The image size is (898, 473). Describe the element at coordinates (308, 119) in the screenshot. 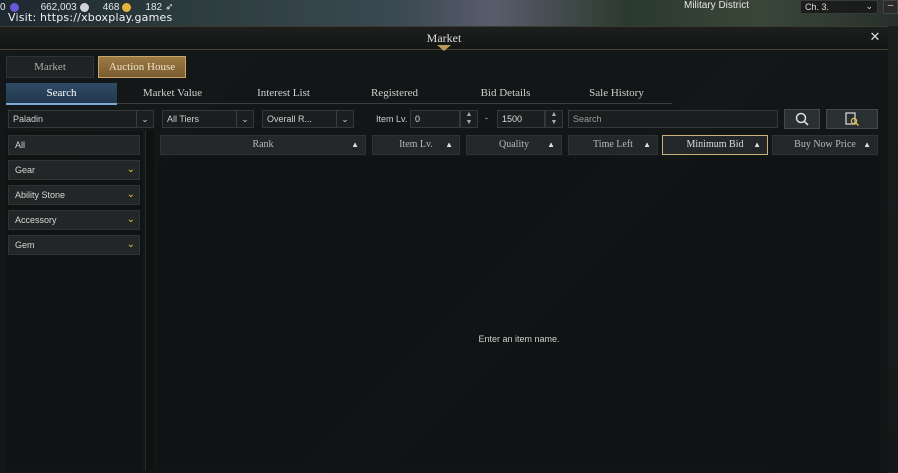

I see `sort-select: Overall R... ⌄` at that location.